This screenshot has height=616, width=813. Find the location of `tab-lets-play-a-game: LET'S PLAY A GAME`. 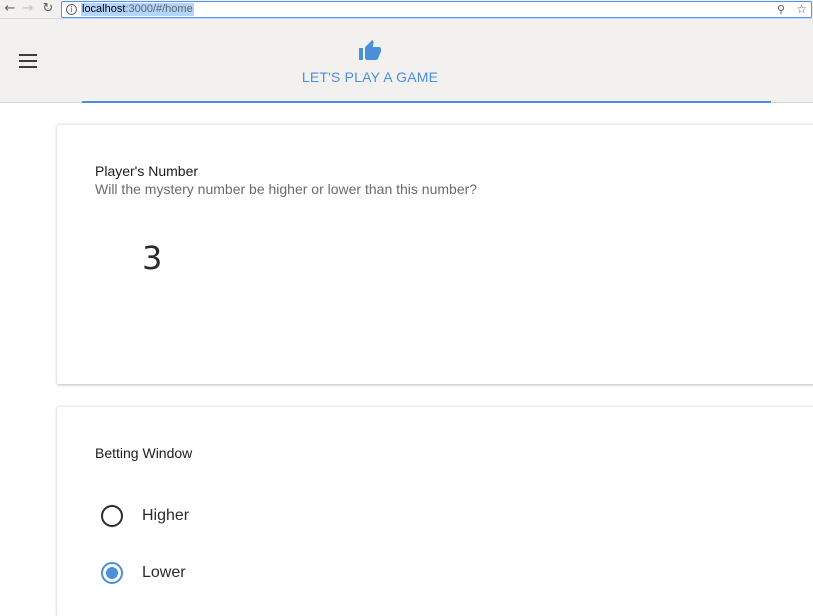

tab-lets-play-a-game: LET'S PLAY A GAME is located at coordinates (426, 61).